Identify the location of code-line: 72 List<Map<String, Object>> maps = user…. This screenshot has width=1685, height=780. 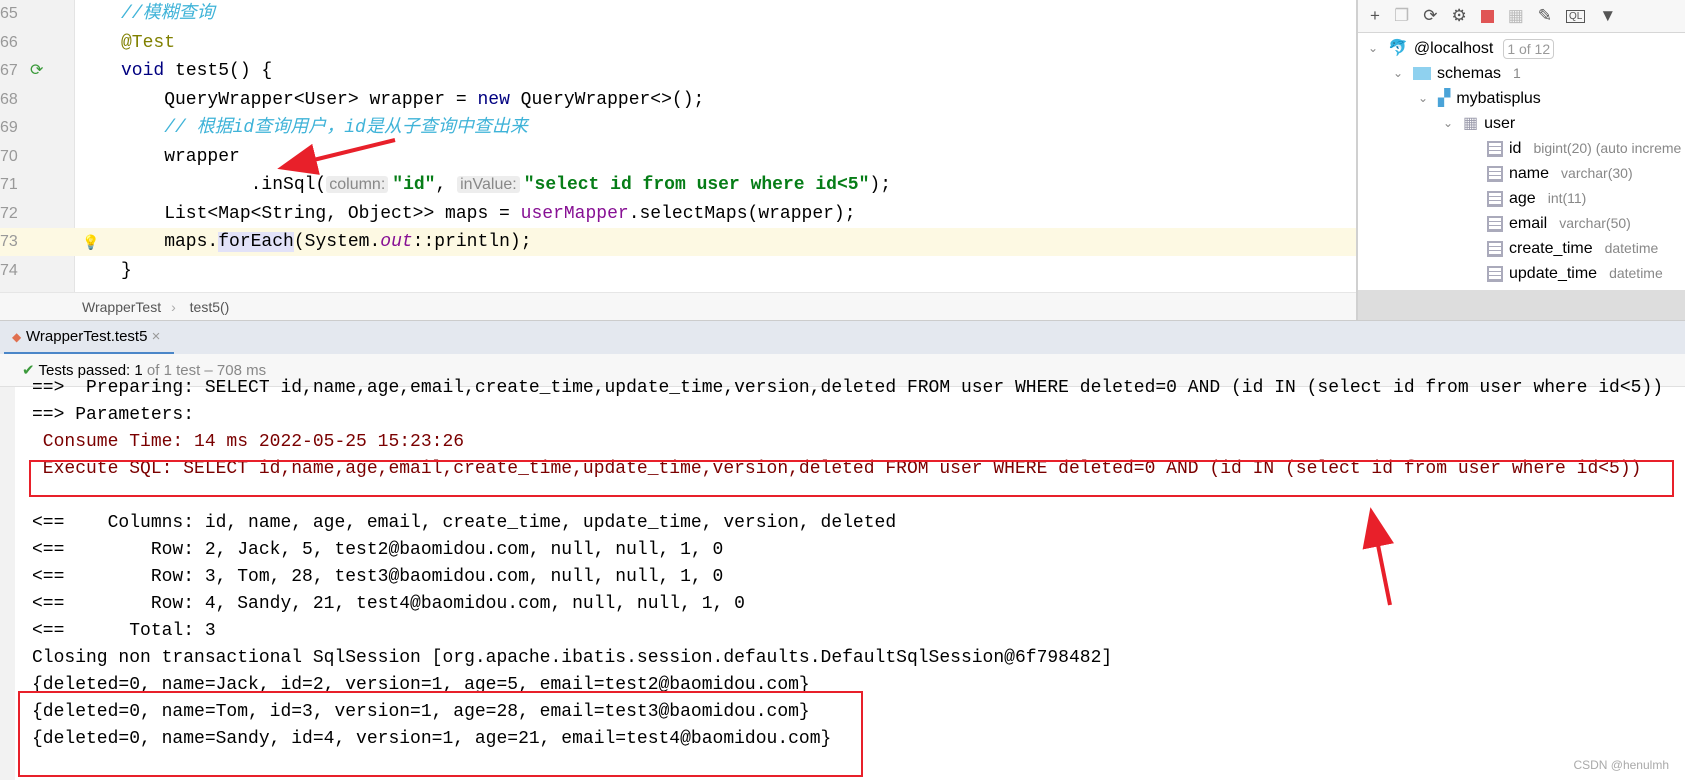
(678, 214).